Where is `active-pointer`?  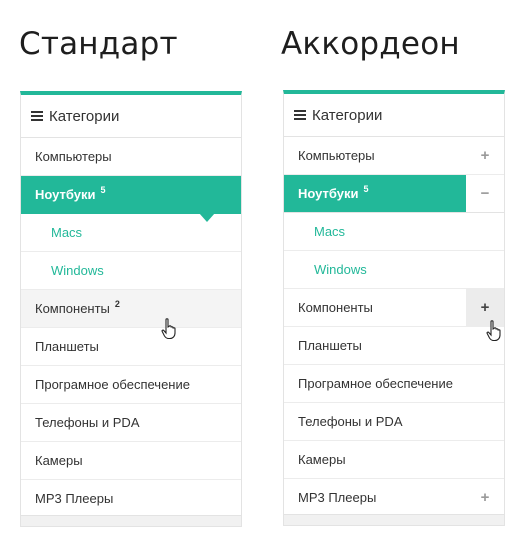
active-pointer is located at coordinates (207, 217).